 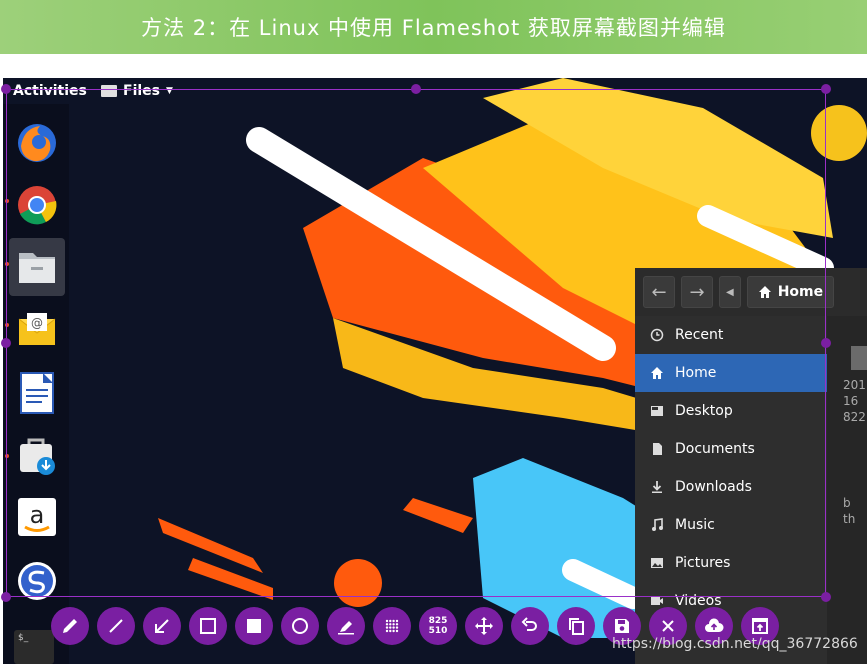 I want to click on caret-left-icon: ◀, so click(x=730, y=292).